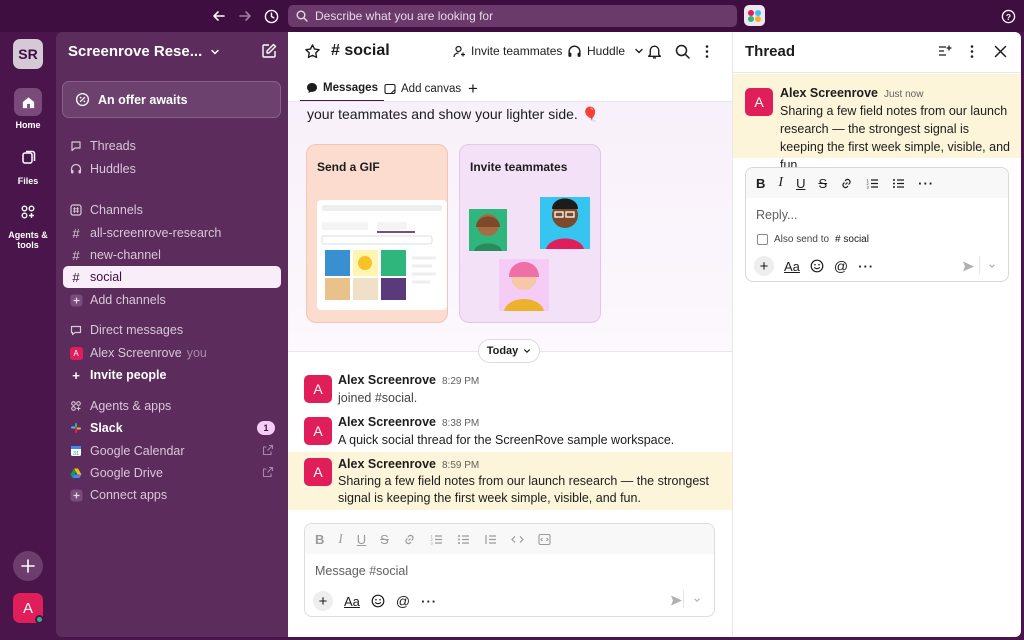  I want to click on workspace-switcher: SR, so click(28, 54).